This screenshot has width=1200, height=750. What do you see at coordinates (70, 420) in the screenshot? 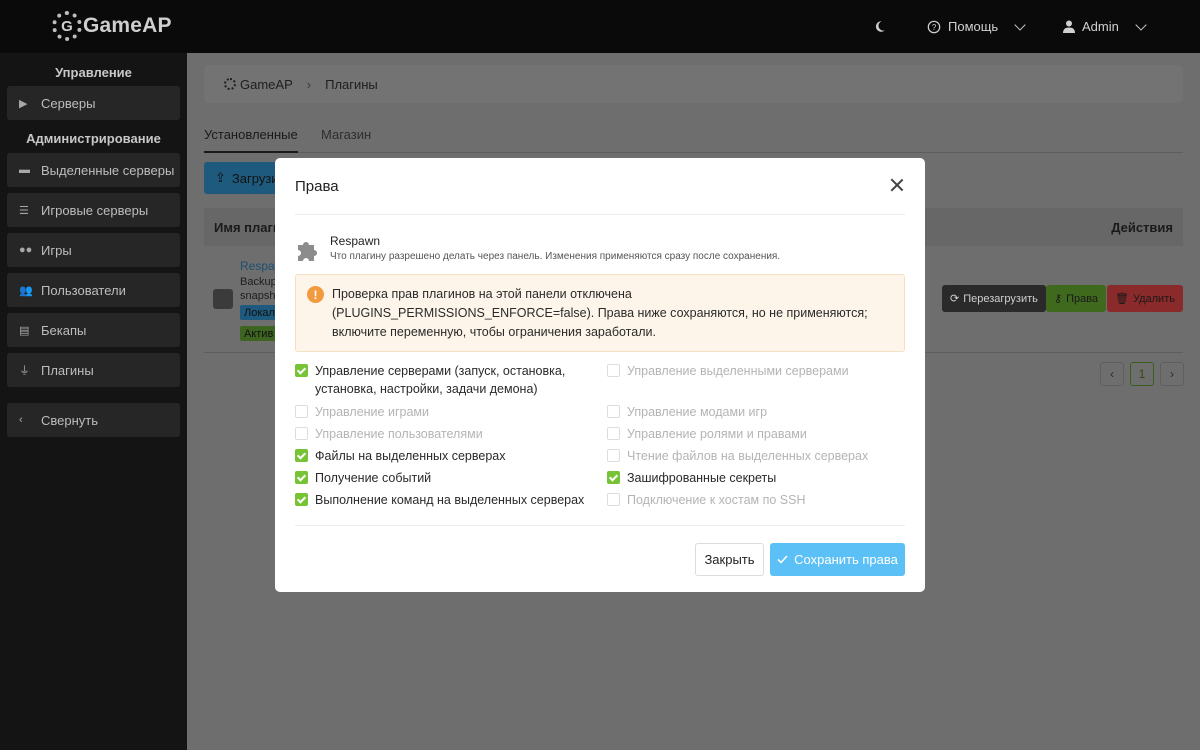
I see `sidebar-item-label: Свернуть` at bounding box center [70, 420].